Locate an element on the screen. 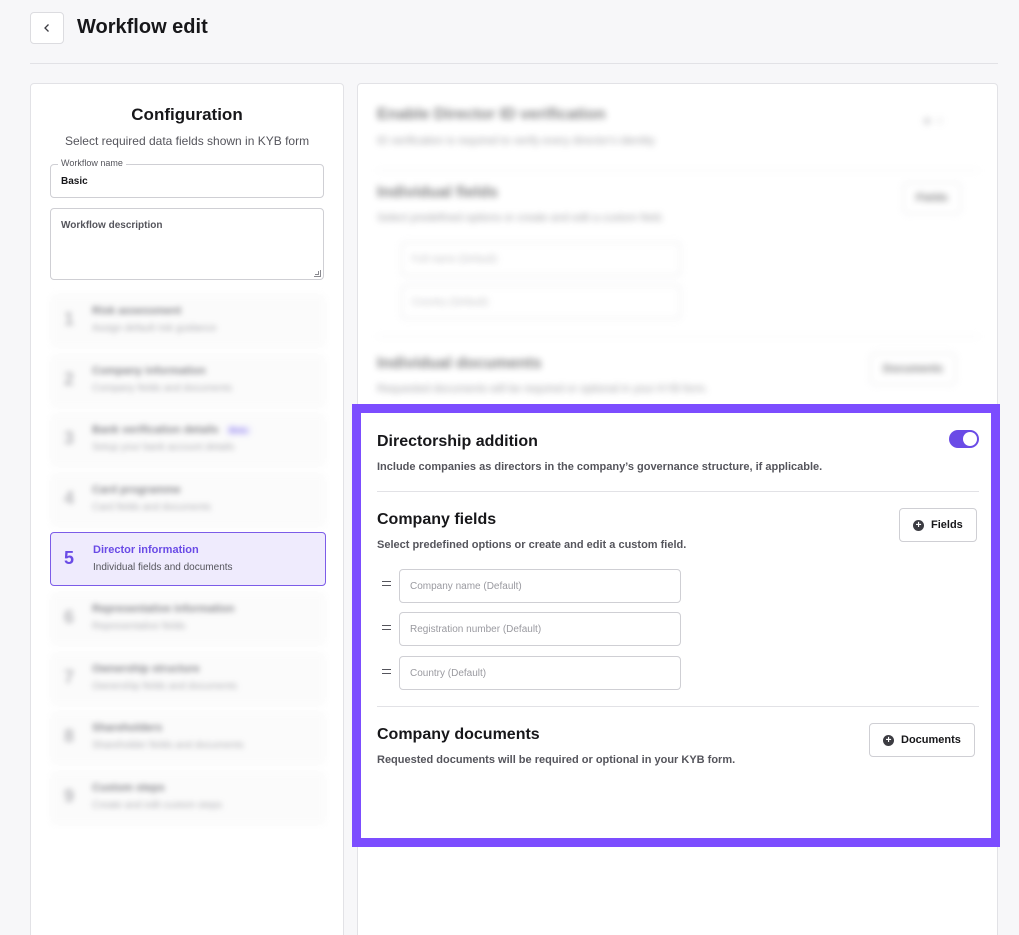 This screenshot has width=1019, height=935. directorship-toggle is located at coordinates (964, 439).